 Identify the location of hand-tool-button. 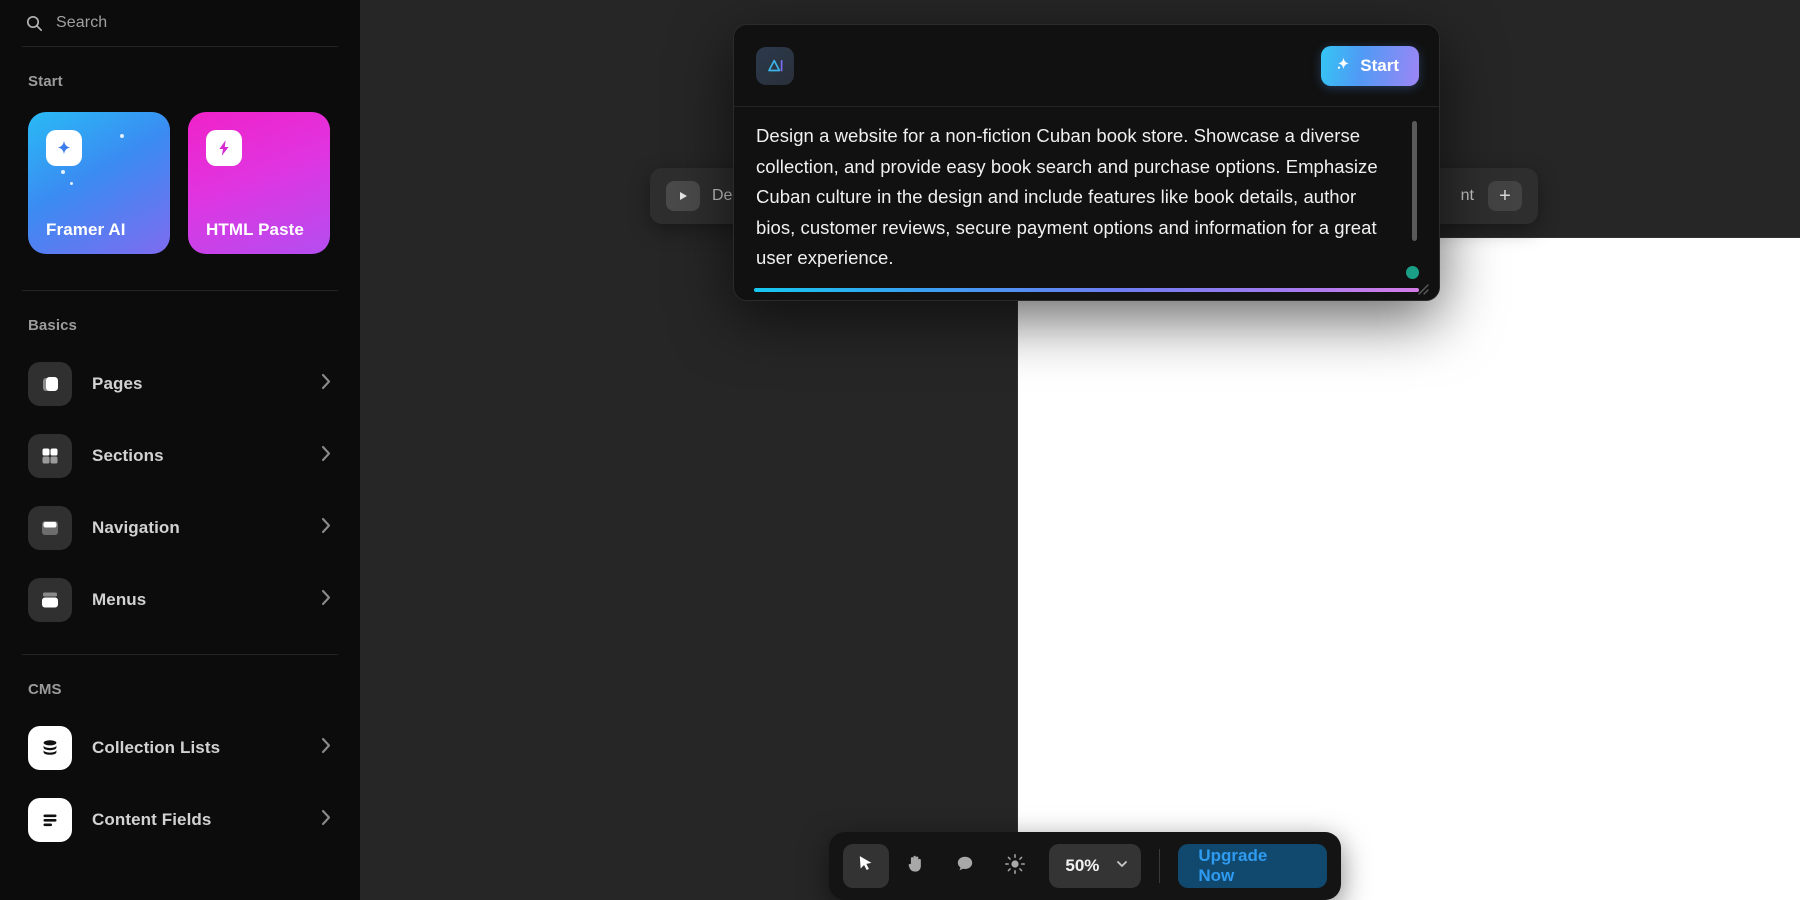
(916, 866).